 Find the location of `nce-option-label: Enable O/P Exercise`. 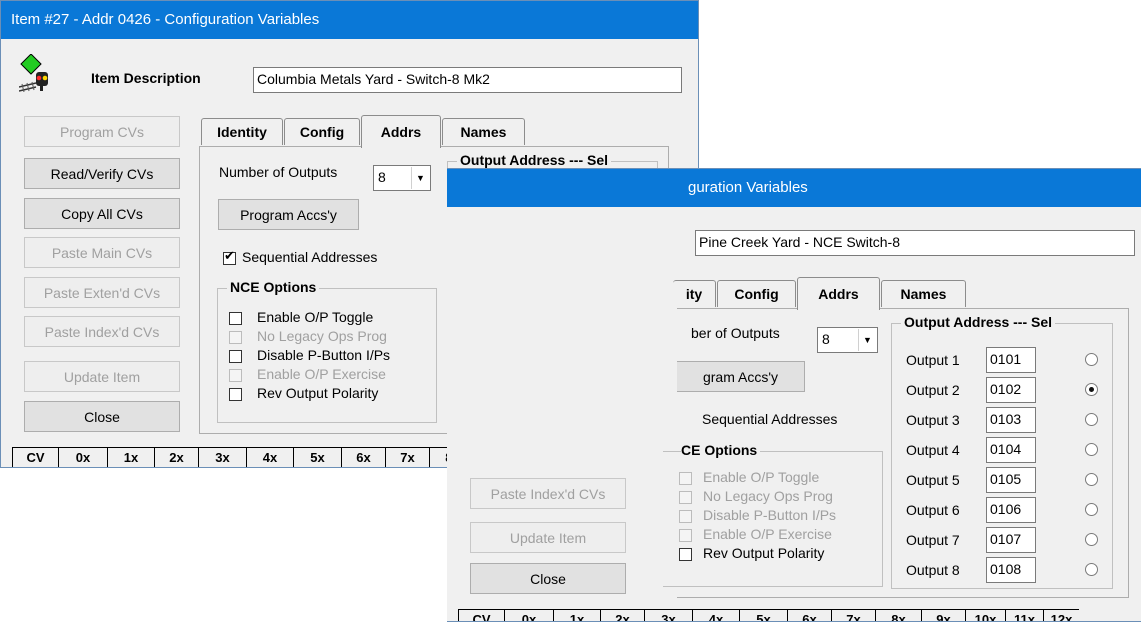

nce-option-label: Enable O/P Exercise is located at coordinates (767, 534).